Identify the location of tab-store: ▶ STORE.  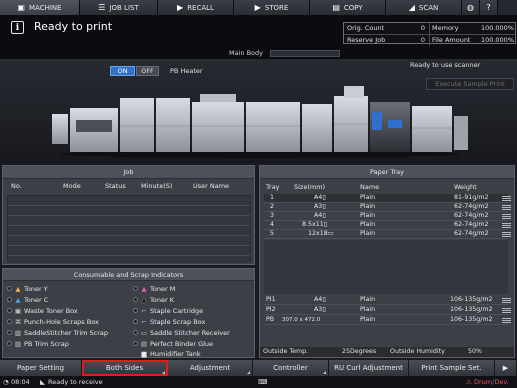
(272, 7).